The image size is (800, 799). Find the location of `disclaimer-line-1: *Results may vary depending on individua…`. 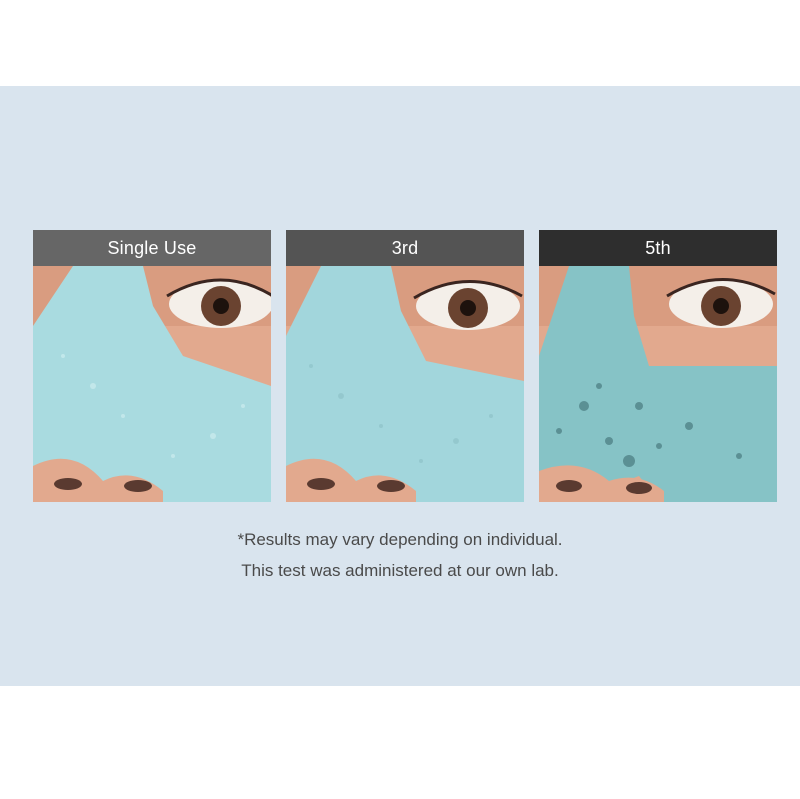

disclaimer-line-1: *Results may vary depending on individua… is located at coordinates (400, 539).